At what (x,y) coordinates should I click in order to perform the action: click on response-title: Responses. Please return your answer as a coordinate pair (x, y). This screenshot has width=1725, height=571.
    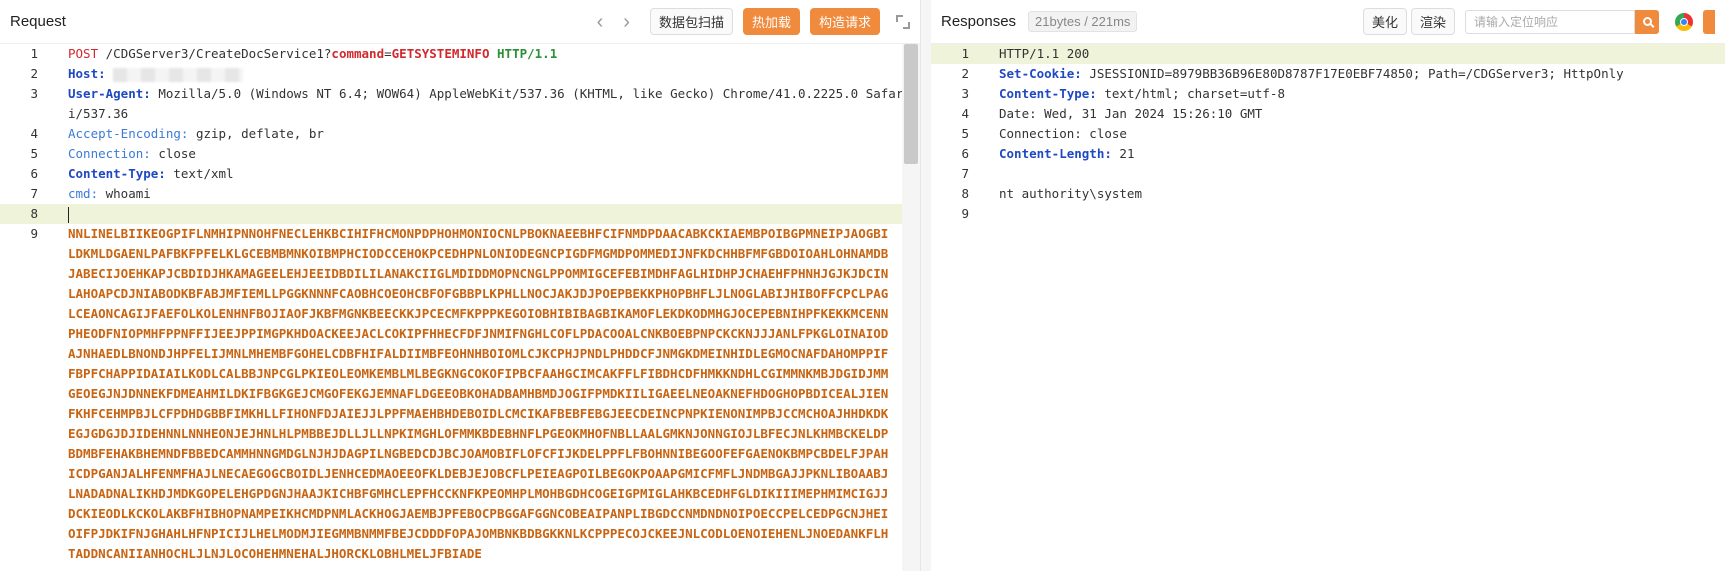
    Looking at the image, I should click on (979, 21).